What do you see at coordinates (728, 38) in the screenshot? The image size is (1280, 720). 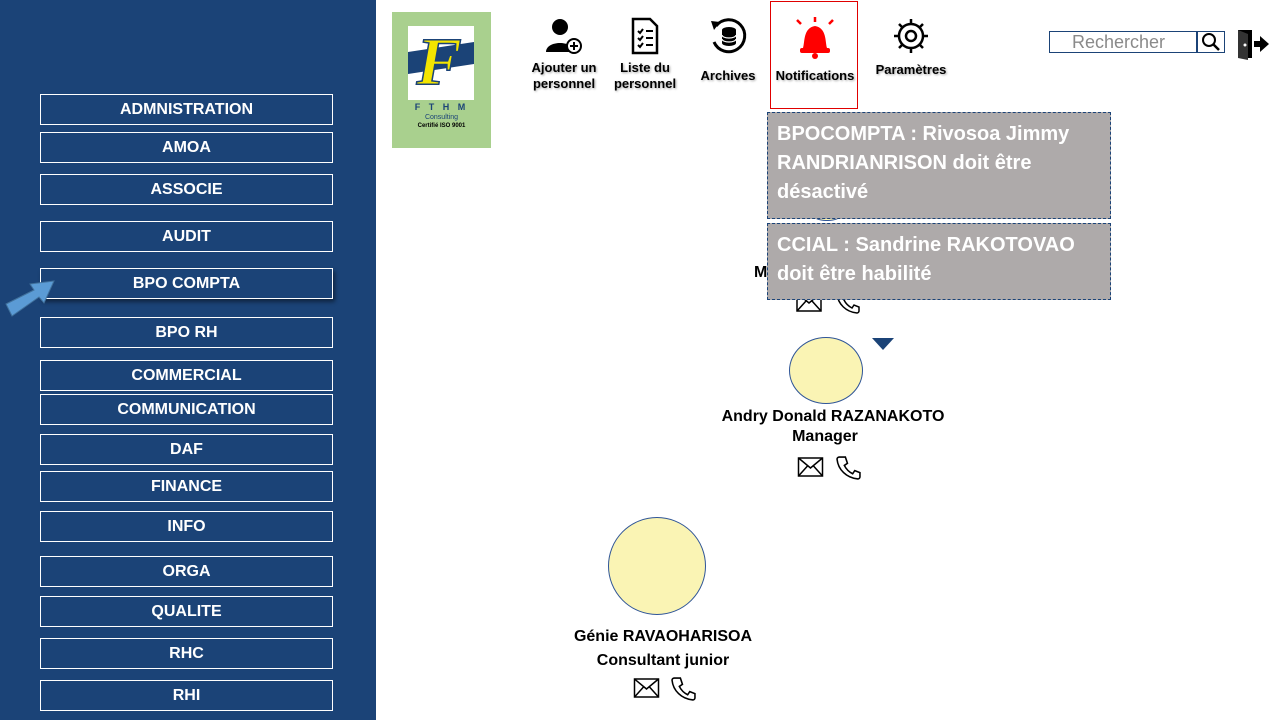 I see `archive-restore-icon` at bounding box center [728, 38].